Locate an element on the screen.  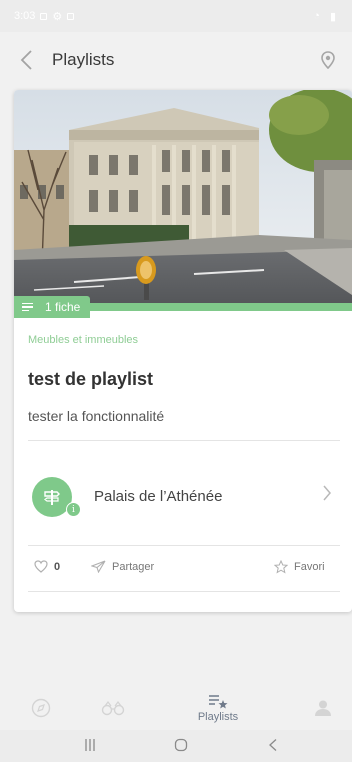
place-name: Palais de l’Athénée is located at coordinates (158, 496).